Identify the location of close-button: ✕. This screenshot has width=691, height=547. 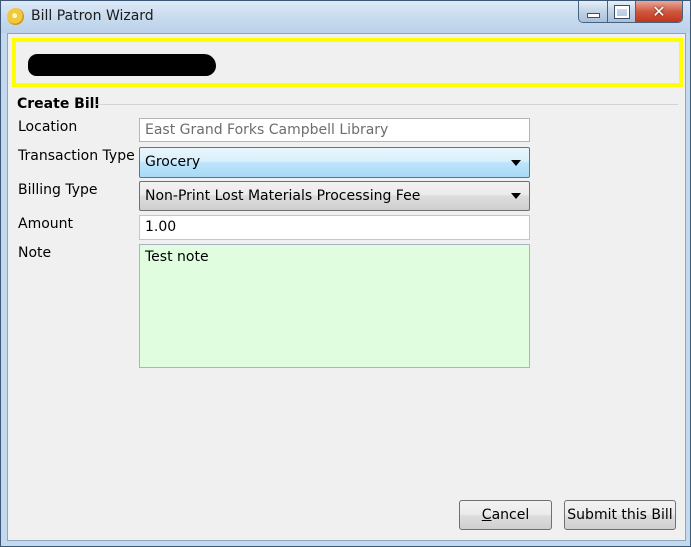
(659, 11).